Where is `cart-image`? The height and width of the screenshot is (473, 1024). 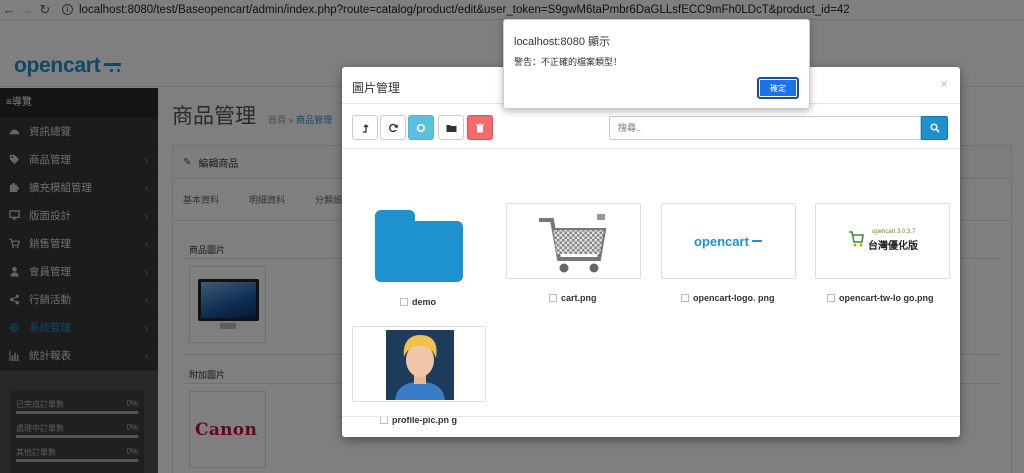
cart-image is located at coordinates (573, 243).